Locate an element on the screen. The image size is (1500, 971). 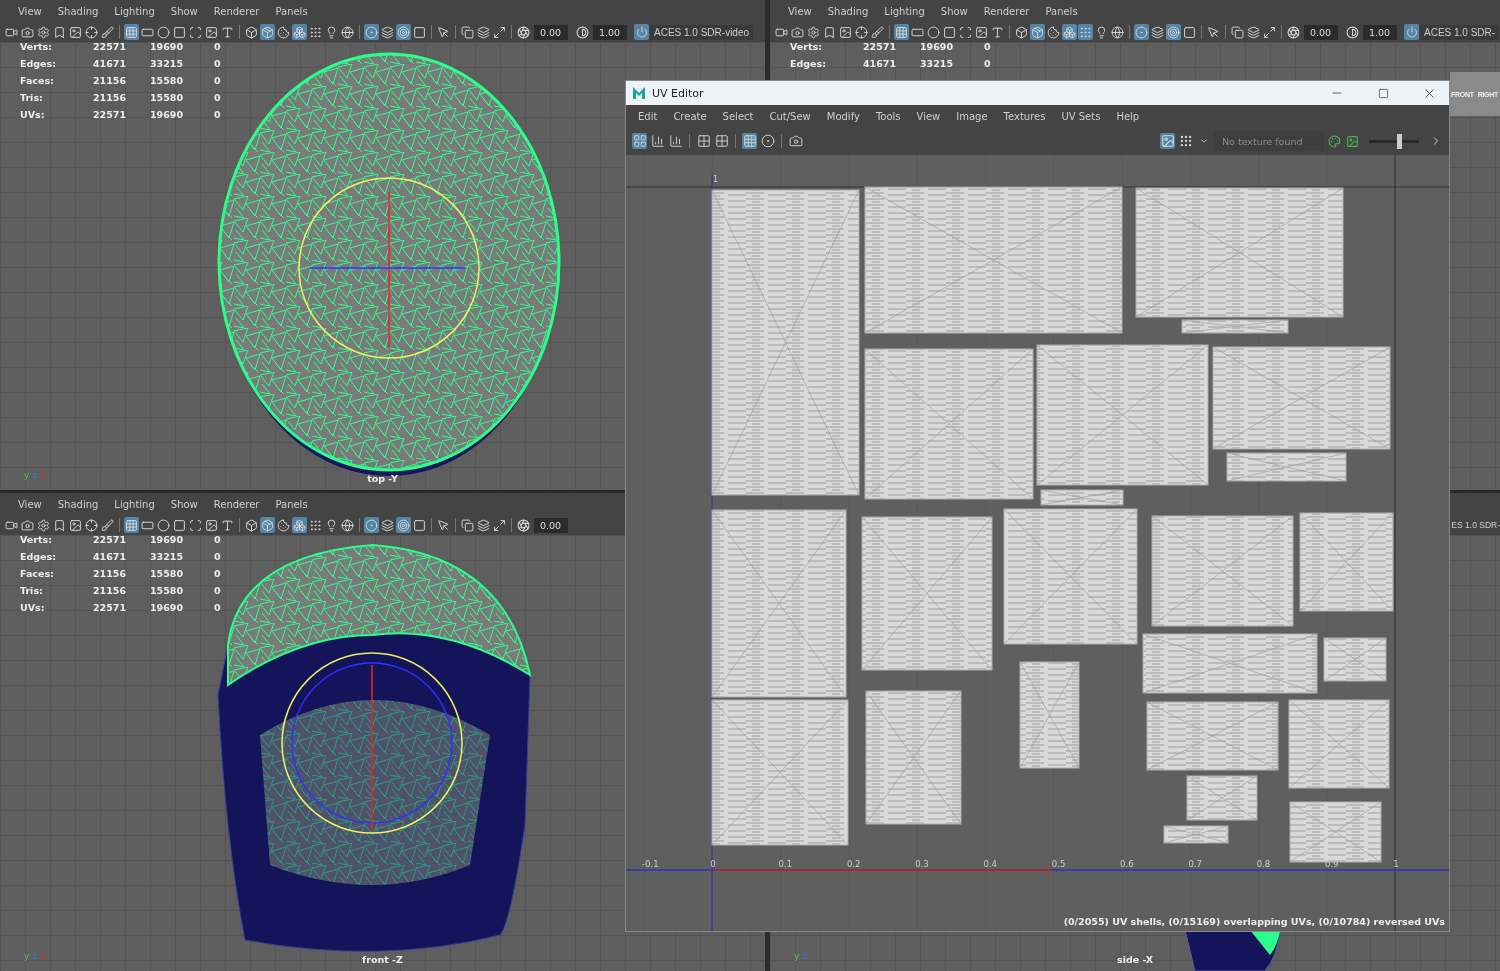
color-space-dropdown: ACES 1.0 SDR- is located at coordinates (1460, 32).